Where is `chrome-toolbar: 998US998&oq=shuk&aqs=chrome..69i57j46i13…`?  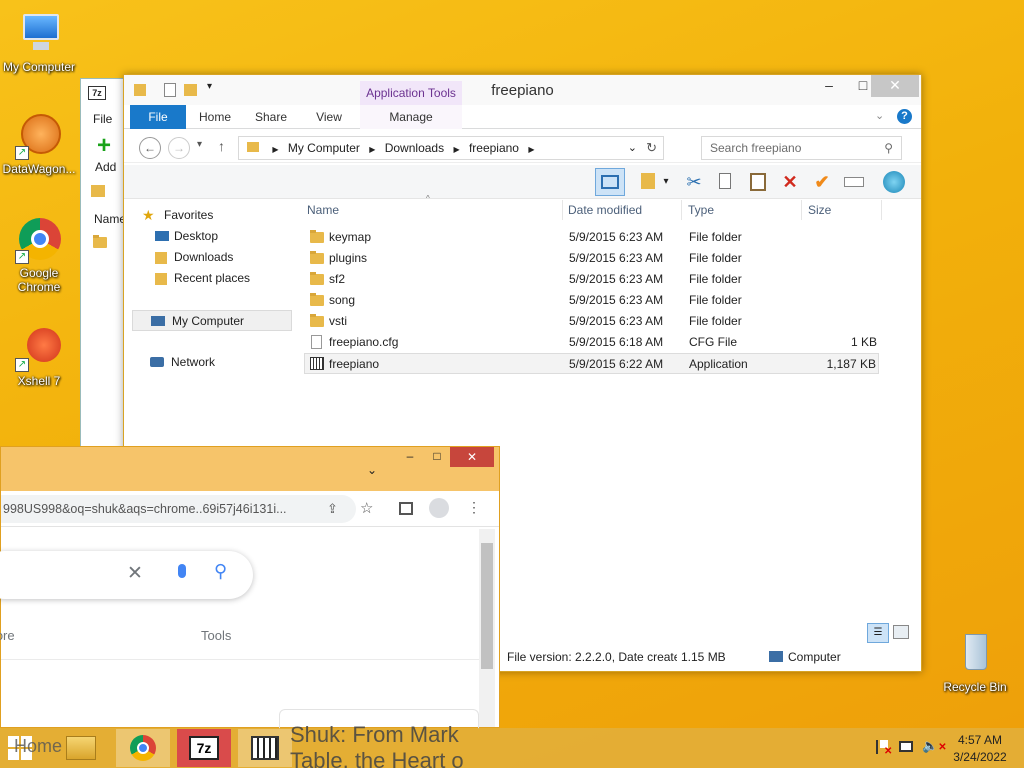
chrome-toolbar: 998US998&oq=shuk&aqs=chrome..69i57j46i13… is located at coordinates (250, 509).